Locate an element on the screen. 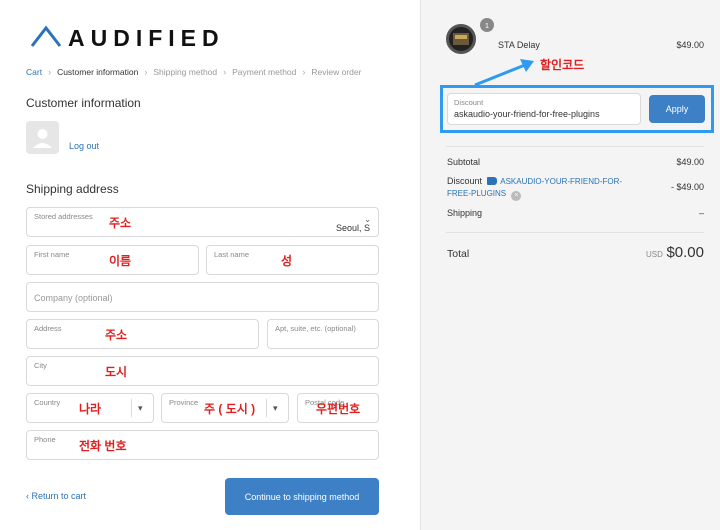  audified-logo: AUDIFIED is located at coordinates (127, 38).